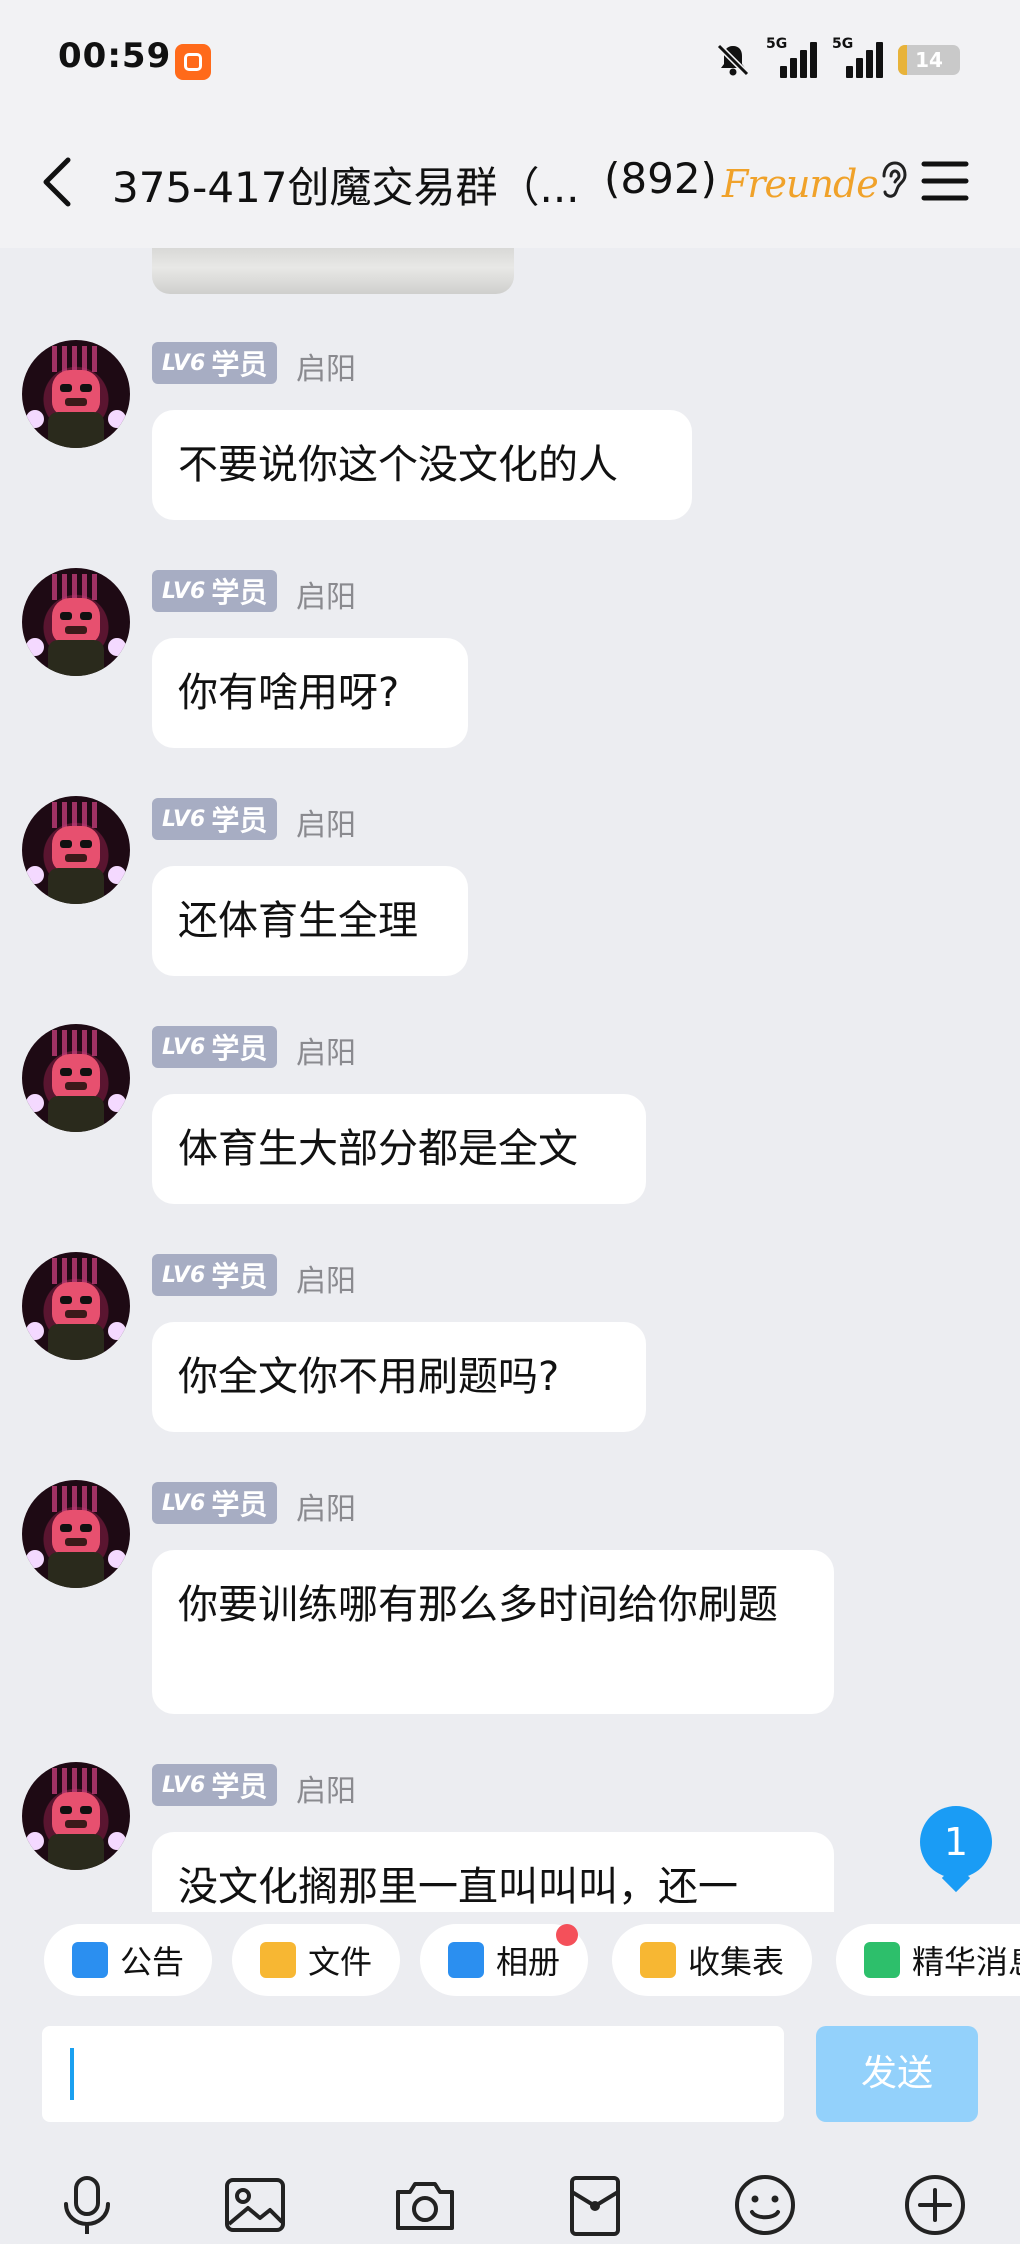  What do you see at coordinates (800, 184) in the screenshot?
I see `brand-logo: Freunde` at bounding box center [800, 184].